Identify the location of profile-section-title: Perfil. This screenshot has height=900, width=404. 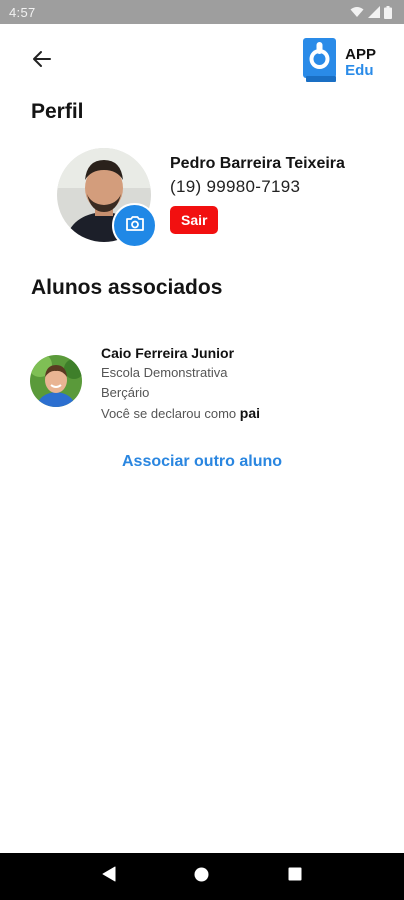
(57, 111).